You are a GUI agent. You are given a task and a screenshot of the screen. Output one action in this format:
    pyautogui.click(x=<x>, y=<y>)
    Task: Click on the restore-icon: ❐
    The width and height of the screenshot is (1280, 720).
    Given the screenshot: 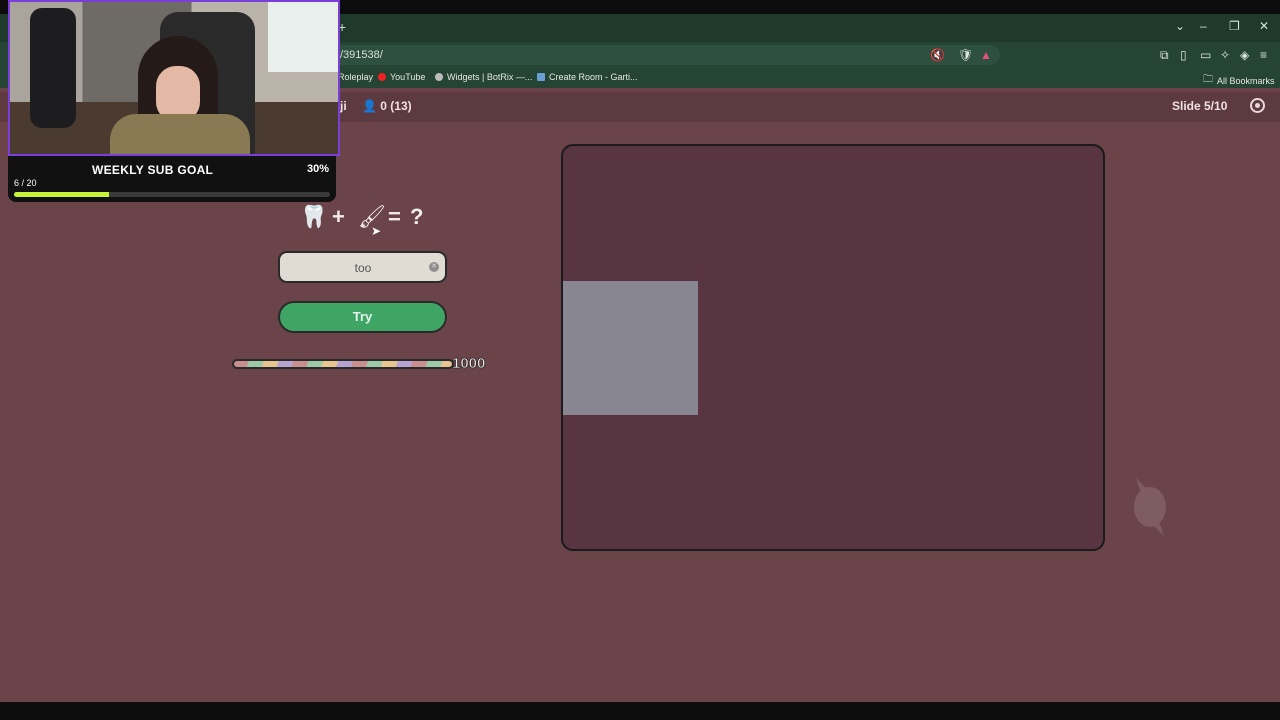 What is the action you would take?
    pyautogui.click(x=1234, y=26)
    